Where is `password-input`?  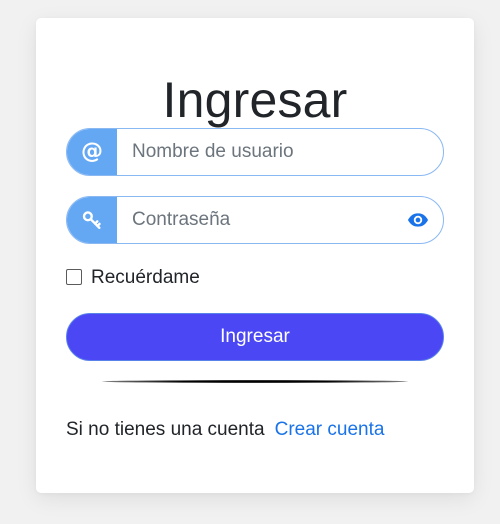
password-input is located at coordinates (258, 220).